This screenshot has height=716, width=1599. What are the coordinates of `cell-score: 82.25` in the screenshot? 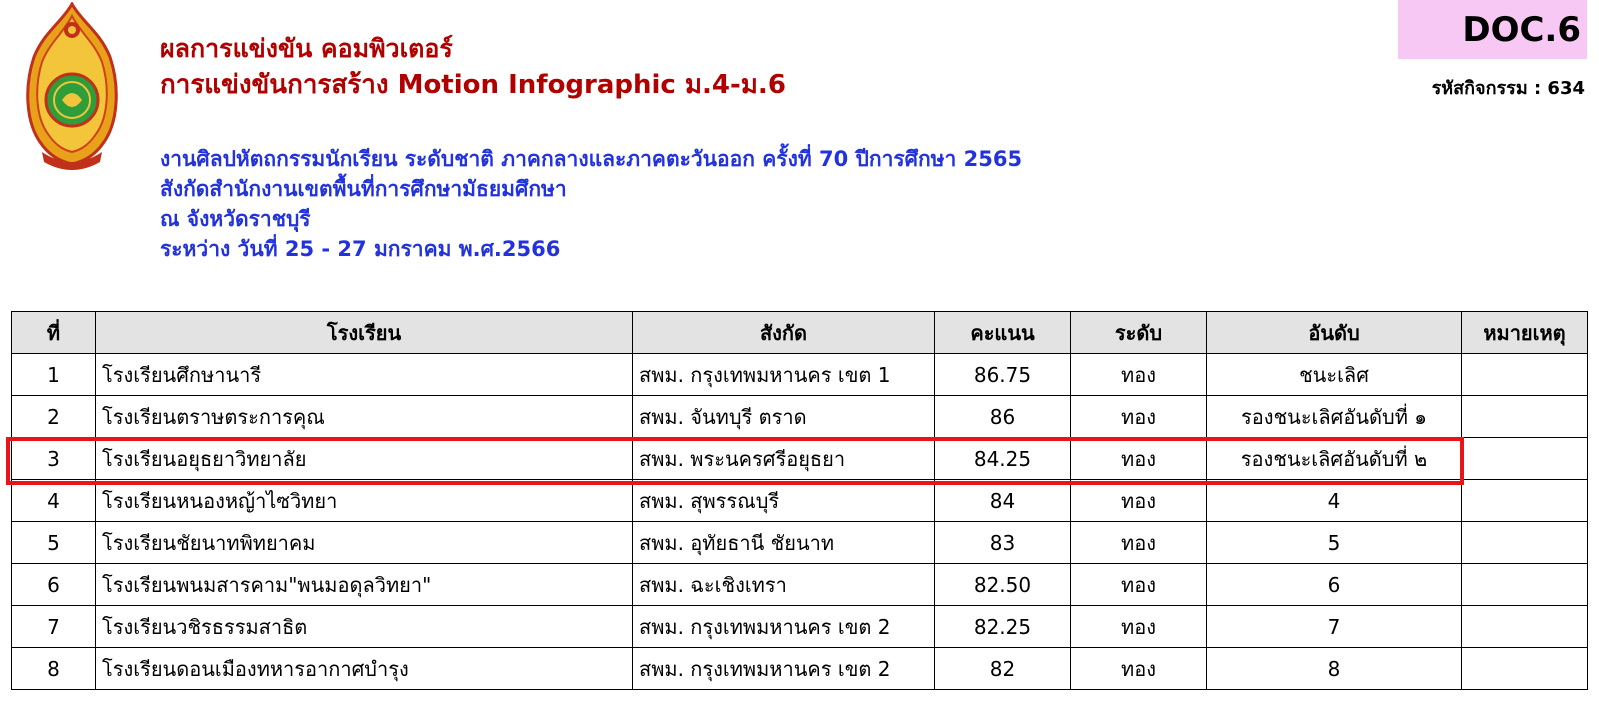 It's located at (1002, 626).